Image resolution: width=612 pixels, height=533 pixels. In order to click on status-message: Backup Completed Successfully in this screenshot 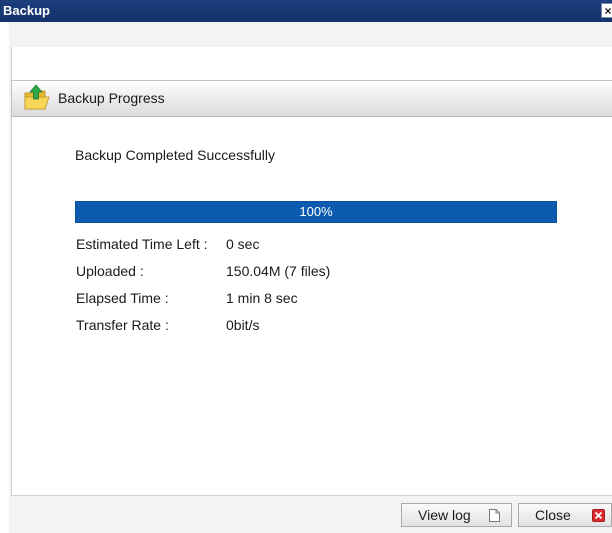, I will do `click(175, 155)`.